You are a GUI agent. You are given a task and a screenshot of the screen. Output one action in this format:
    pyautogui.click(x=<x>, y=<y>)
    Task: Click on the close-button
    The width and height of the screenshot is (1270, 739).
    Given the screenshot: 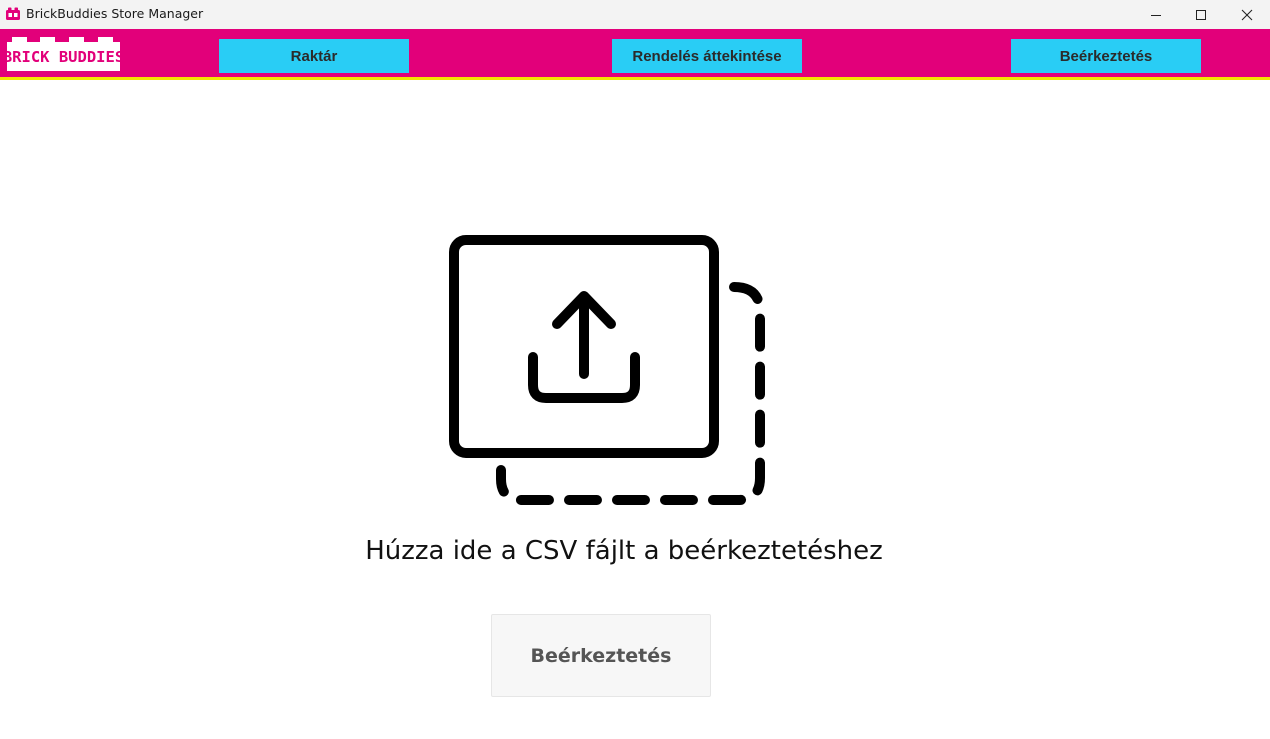 What is the action you would take?
    pyautogui.click(x=1247, y=14)
    